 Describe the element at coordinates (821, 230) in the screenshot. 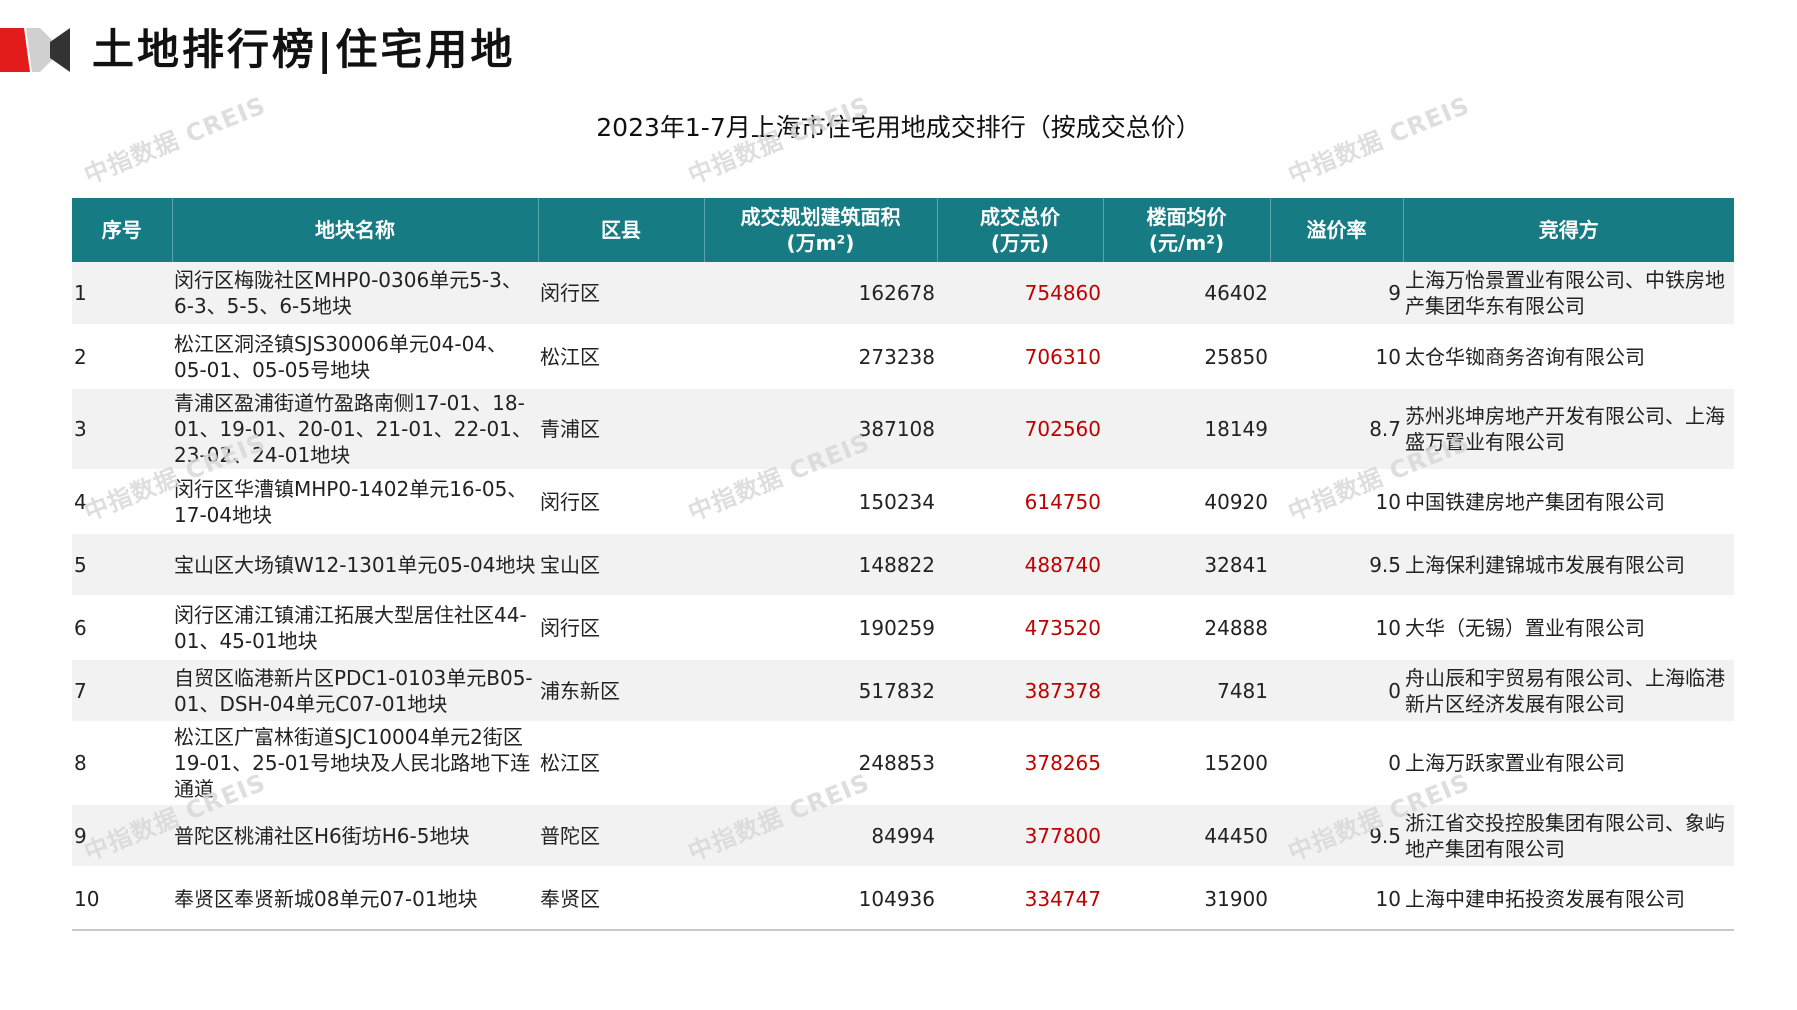

I see `col-header-area: 成交规划建筑面积 (万m²)` at that location.